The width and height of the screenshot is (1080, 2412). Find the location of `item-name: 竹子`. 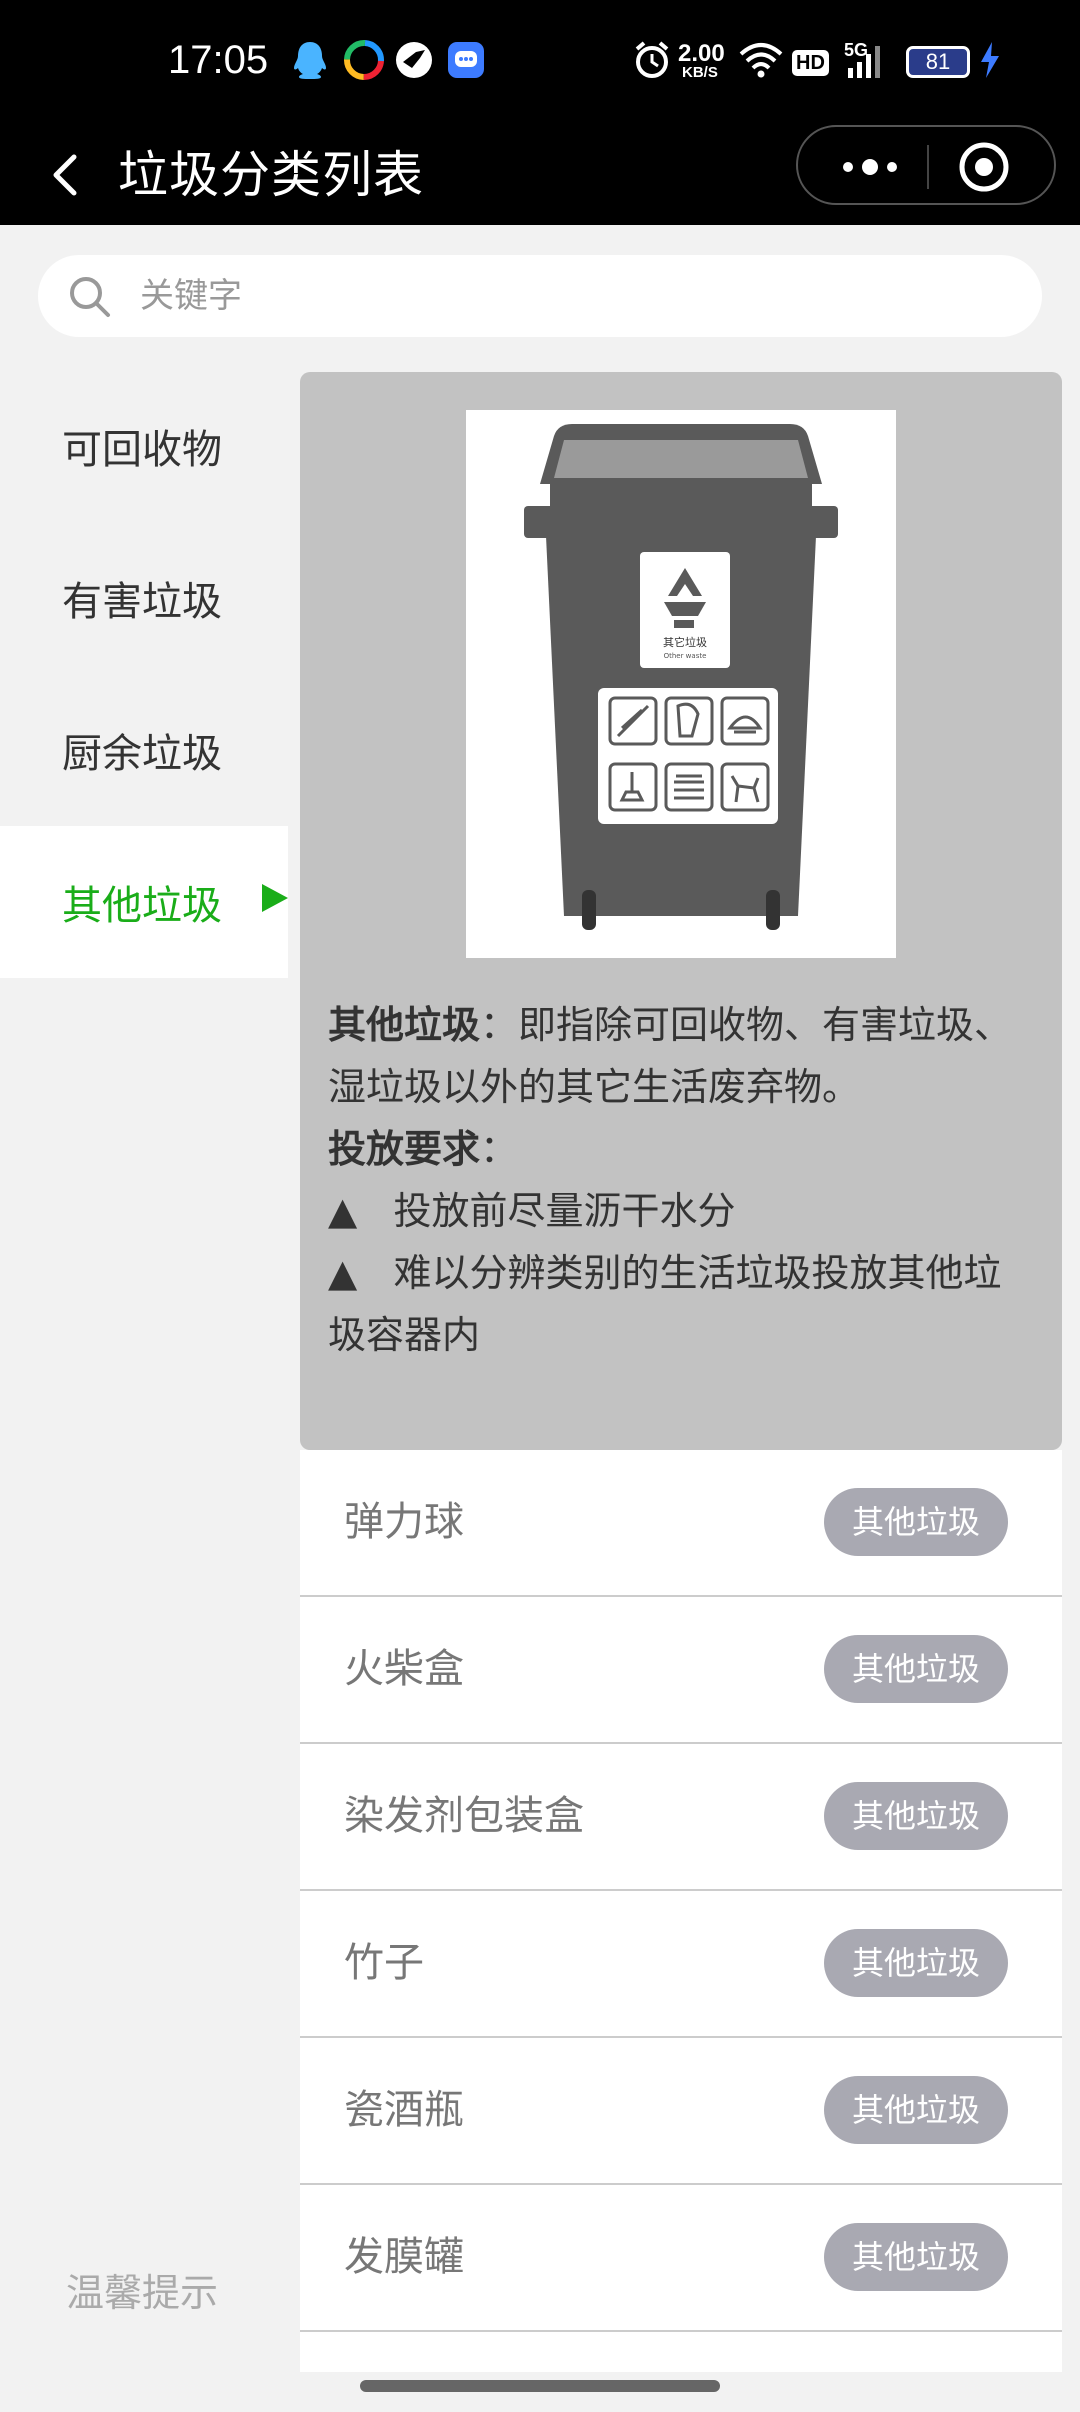

item-name: 竹子 is located at coordinates (384, 1963).